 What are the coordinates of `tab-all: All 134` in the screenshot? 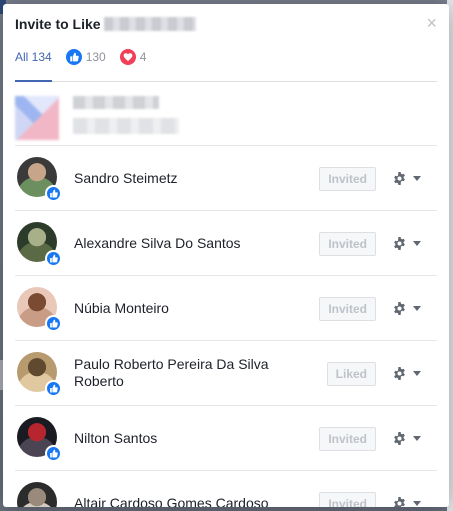 It's located at (33, 57).